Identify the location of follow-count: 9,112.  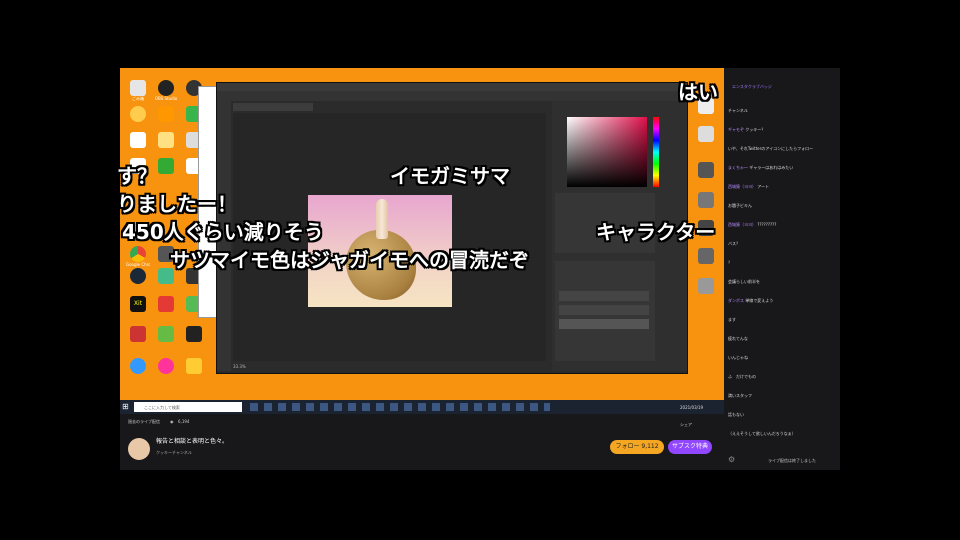
(650, 446).